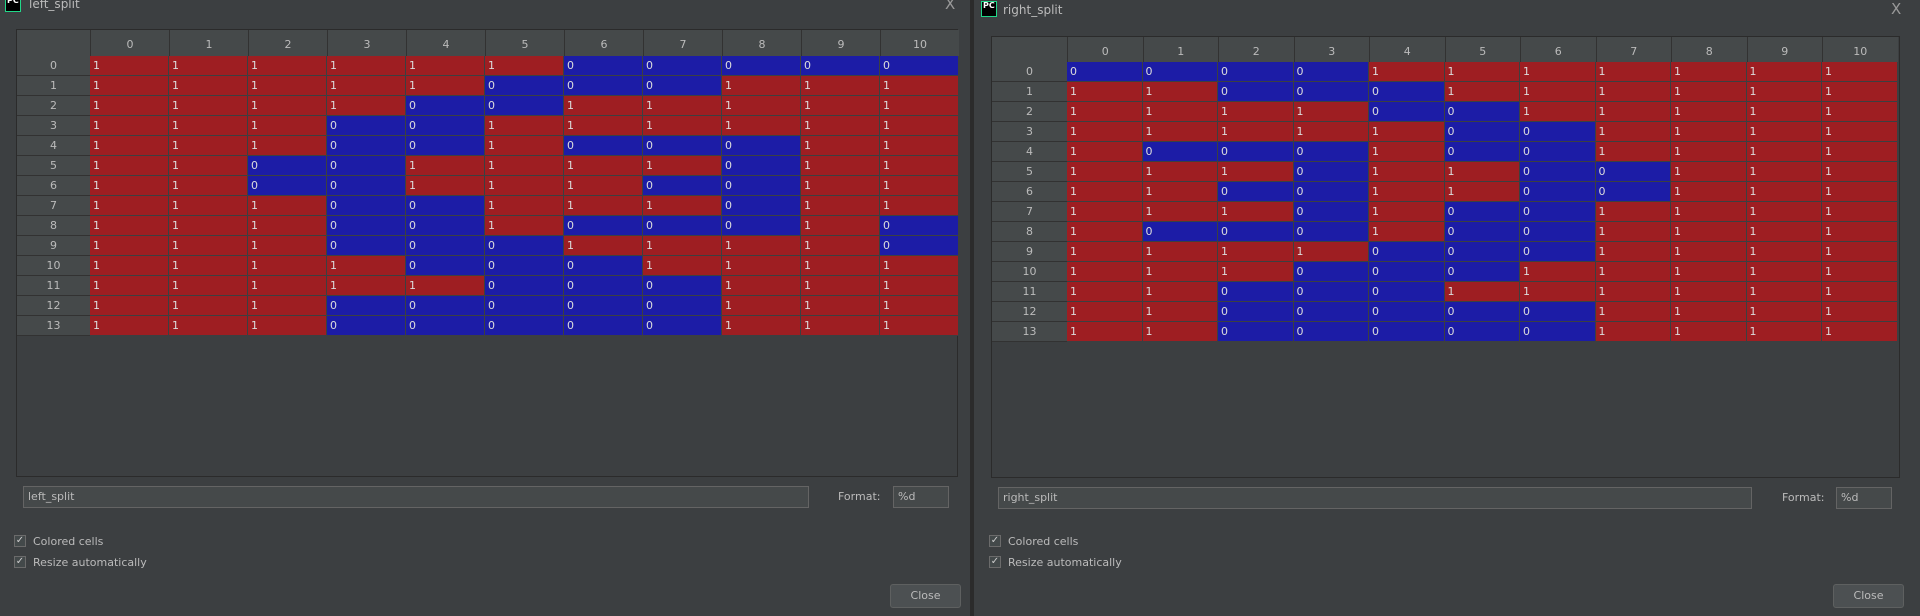 The width and height of the screenshot is (1920, 616). Describe the element at coordinates (1029, 252) in the screenshot. I see `row-header: 9` at that location.